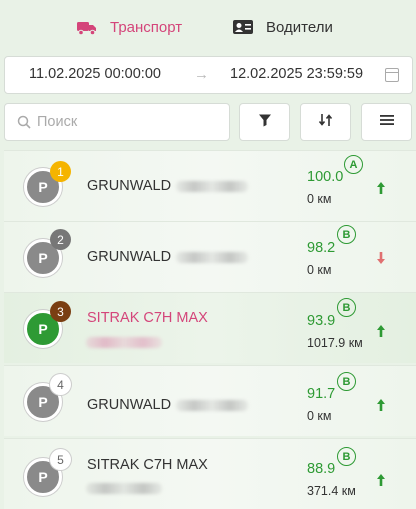 This screenshot has height=509, width=416. I want to click on vehicle-row: P 3 SITRAK C7H MAX 93.9 B 1017.9 км, so click(210, 327).